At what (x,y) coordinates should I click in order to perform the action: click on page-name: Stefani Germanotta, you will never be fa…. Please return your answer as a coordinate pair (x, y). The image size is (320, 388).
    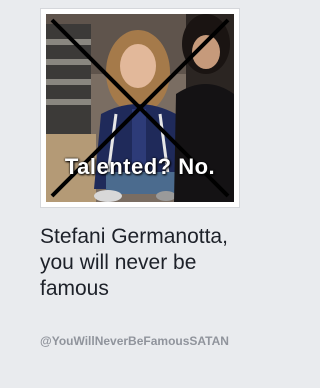
    Looking at the image, I should click on (142, 263).